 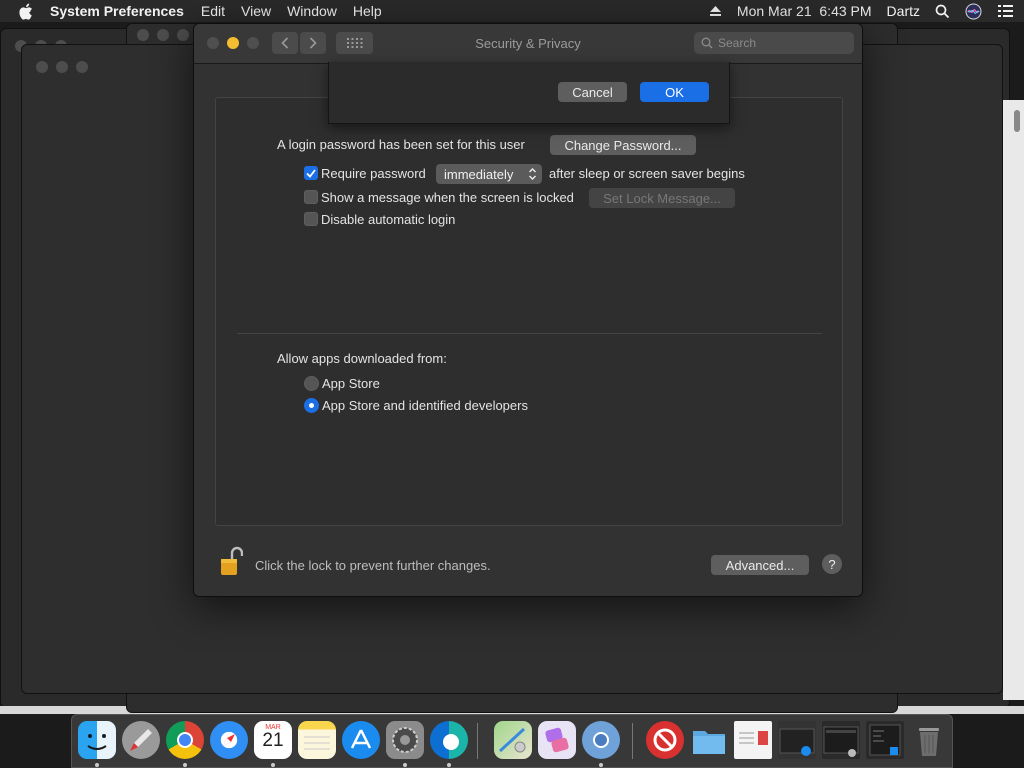 What do you see at coordinates (405, 765) in the screenshot?
I see `system-preferences-running-dot` at bounding box center [405, 765].